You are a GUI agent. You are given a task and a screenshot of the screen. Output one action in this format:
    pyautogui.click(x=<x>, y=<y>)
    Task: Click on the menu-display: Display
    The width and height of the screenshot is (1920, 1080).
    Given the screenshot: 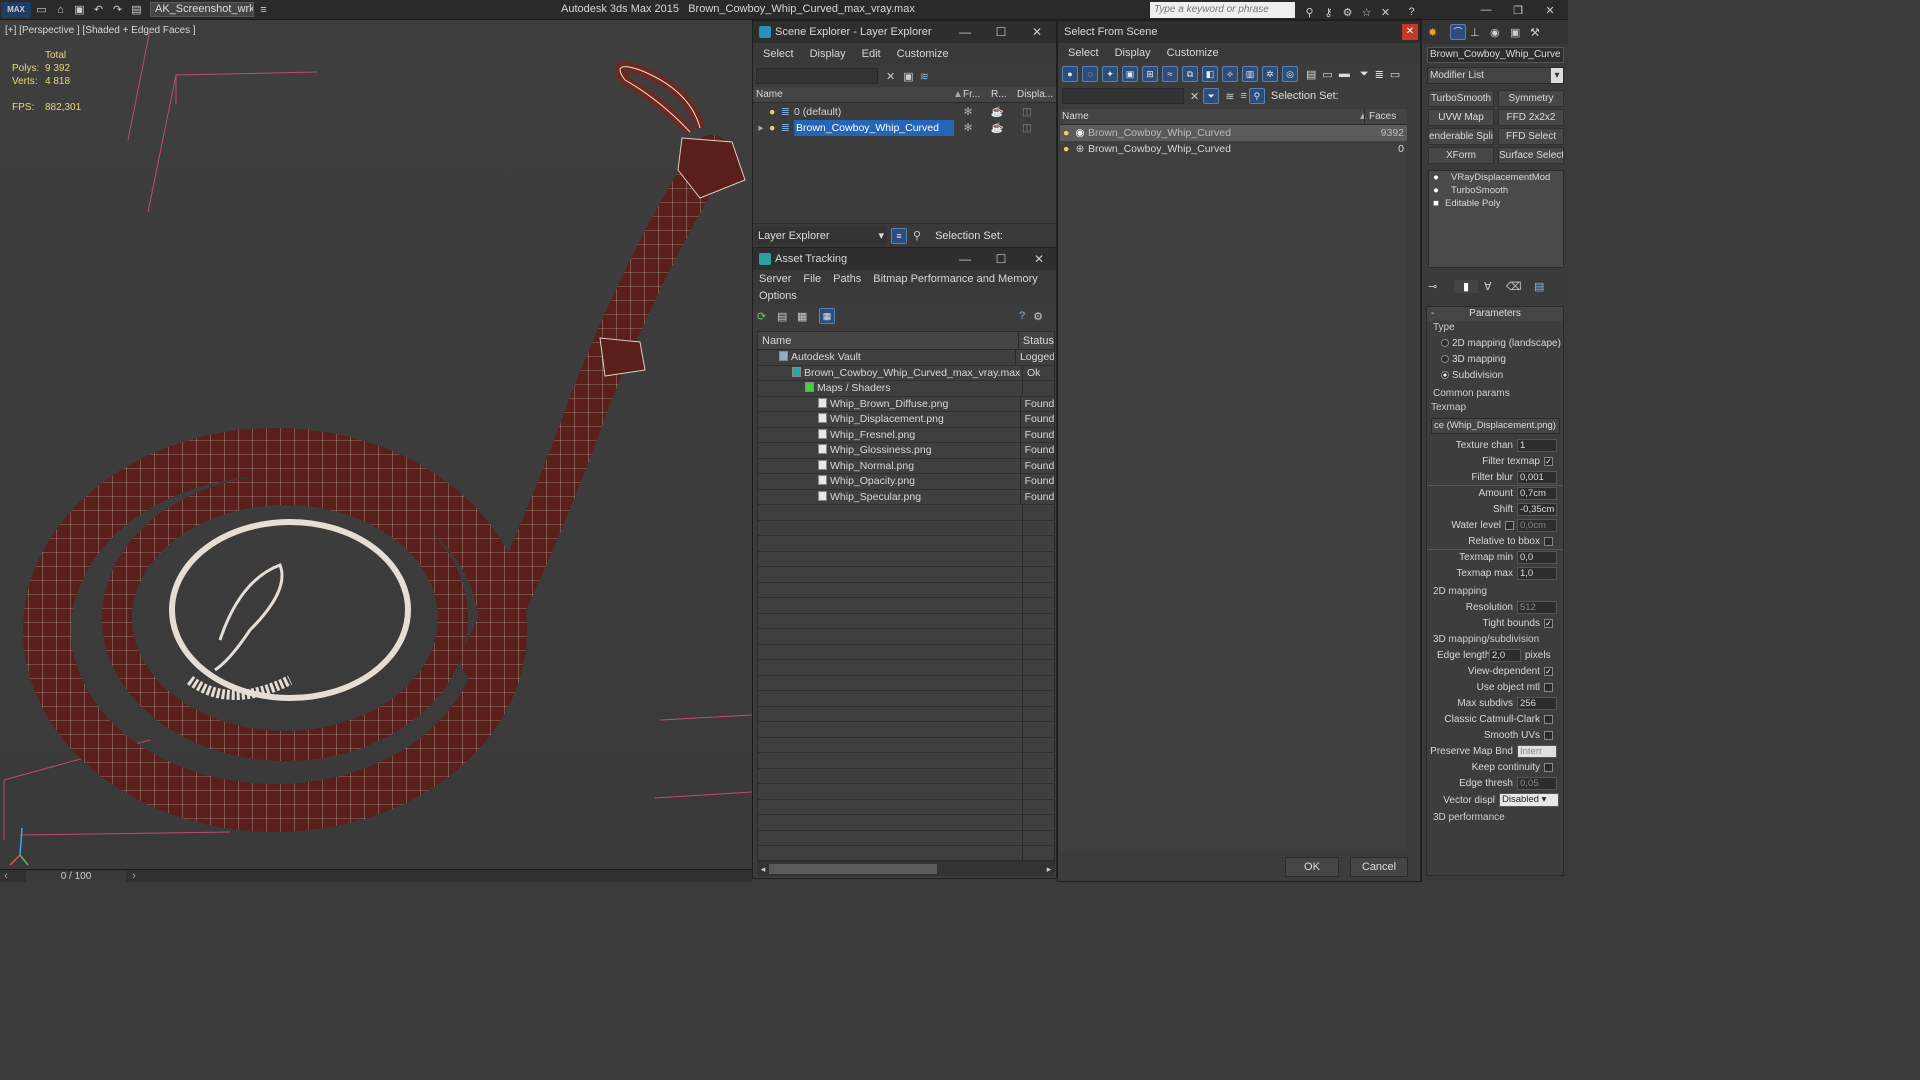 What is the action you would take?
    pyautogui.click(x=1133, y=53)
    